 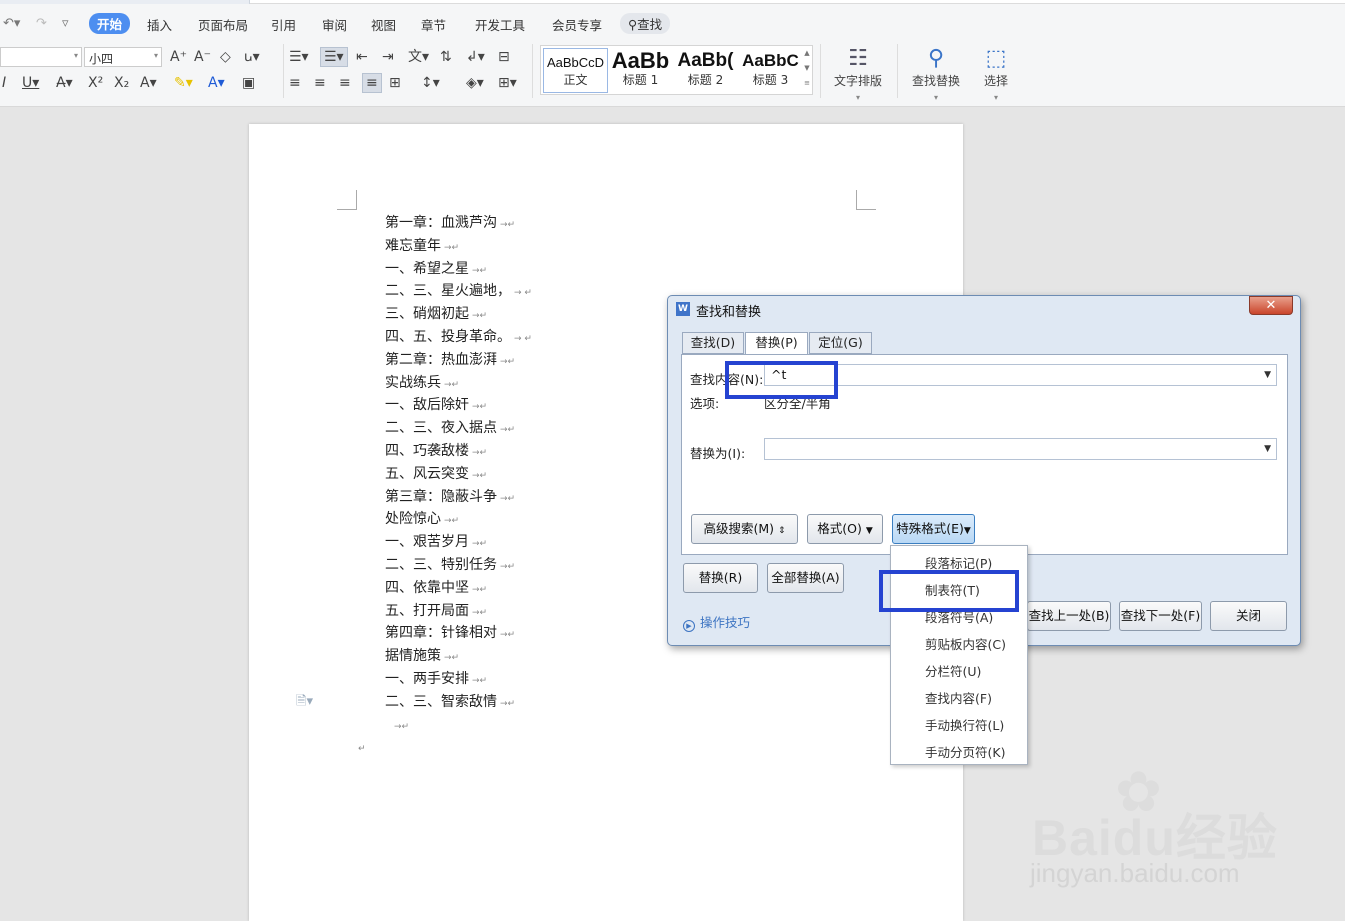 I want to click on menu-developer: 开发工具, so click(x=500, y=24).